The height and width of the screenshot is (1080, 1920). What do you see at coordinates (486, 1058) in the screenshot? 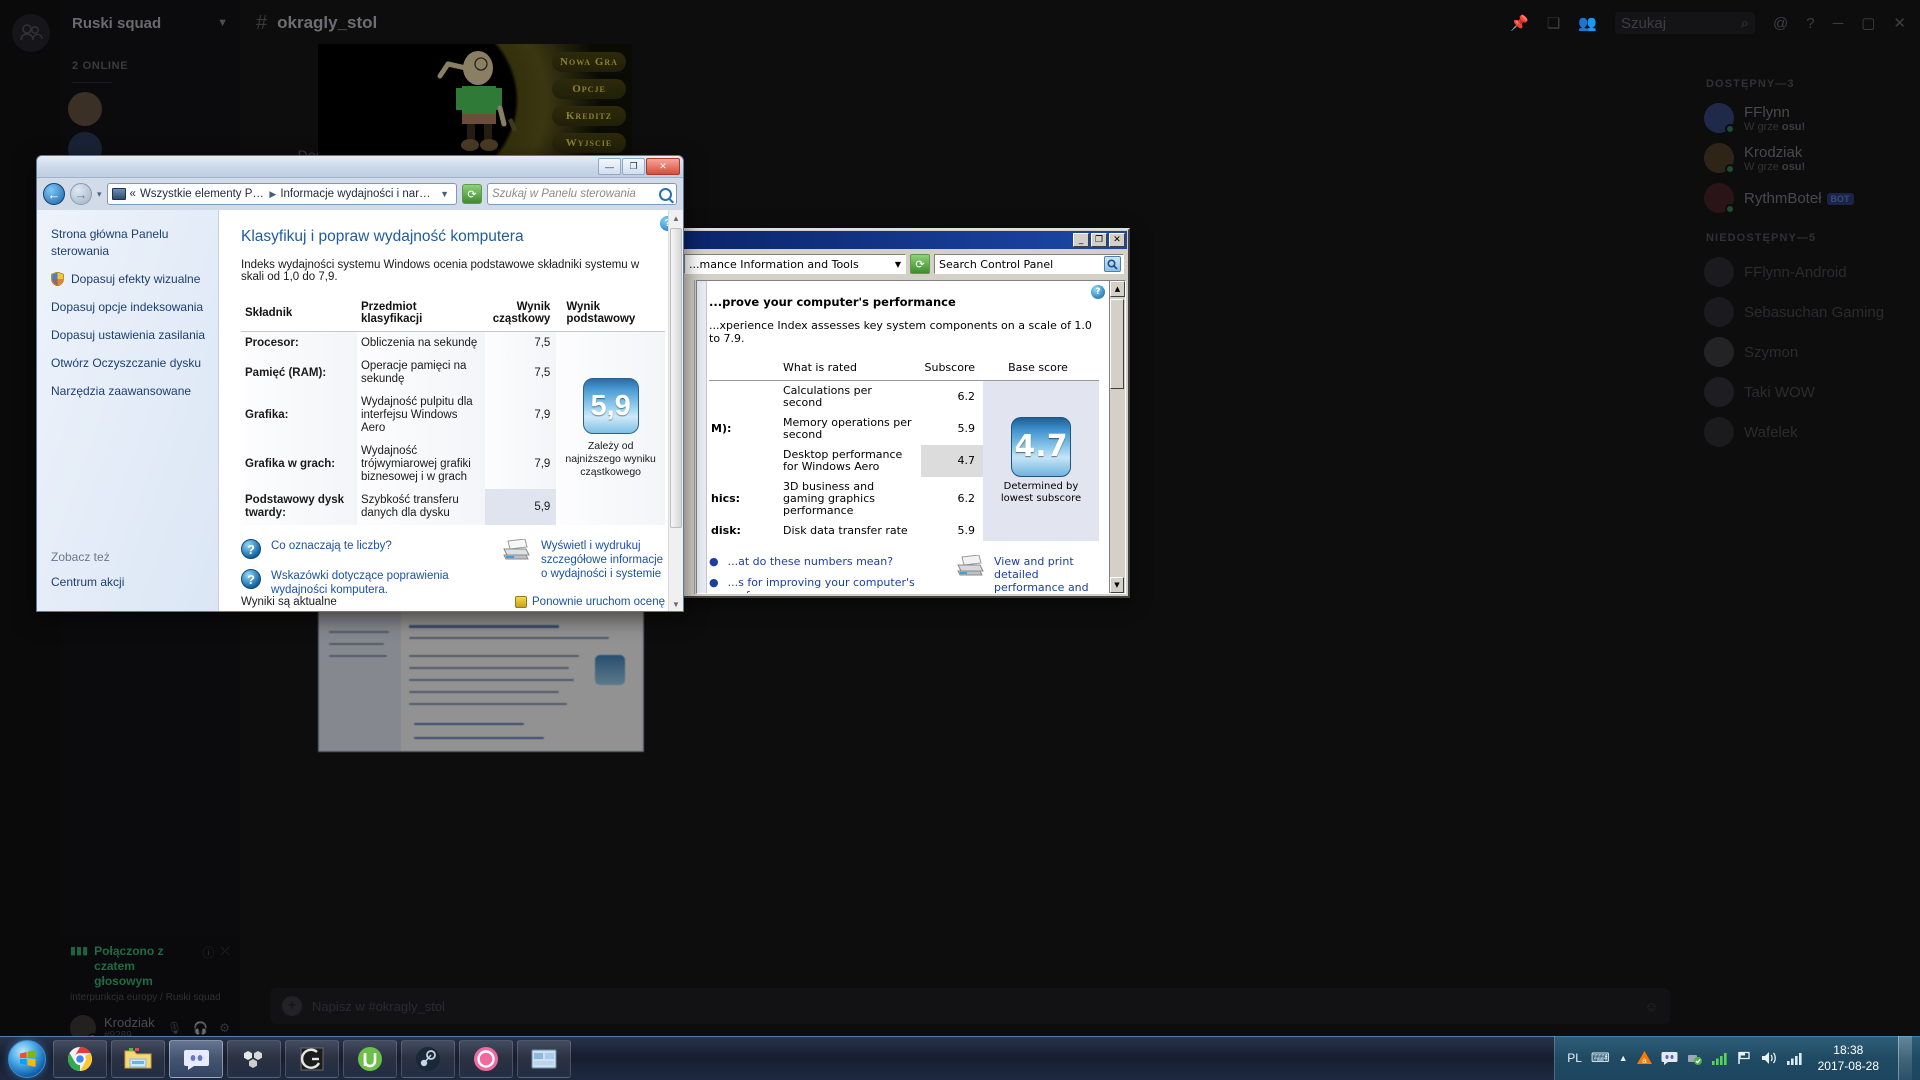
I see `taskbar-item-osu` at bounding box center [486, 1058].